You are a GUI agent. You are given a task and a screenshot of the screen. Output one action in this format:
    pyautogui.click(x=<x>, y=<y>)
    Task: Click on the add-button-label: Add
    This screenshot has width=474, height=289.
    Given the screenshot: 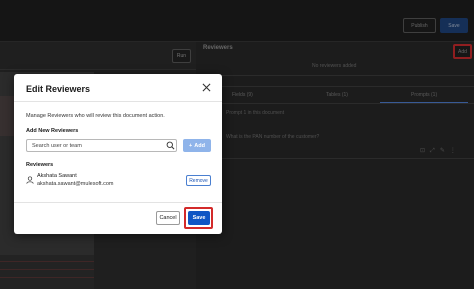 What is the action you would take?
    pyautogui.click(x=199, y=145)
    